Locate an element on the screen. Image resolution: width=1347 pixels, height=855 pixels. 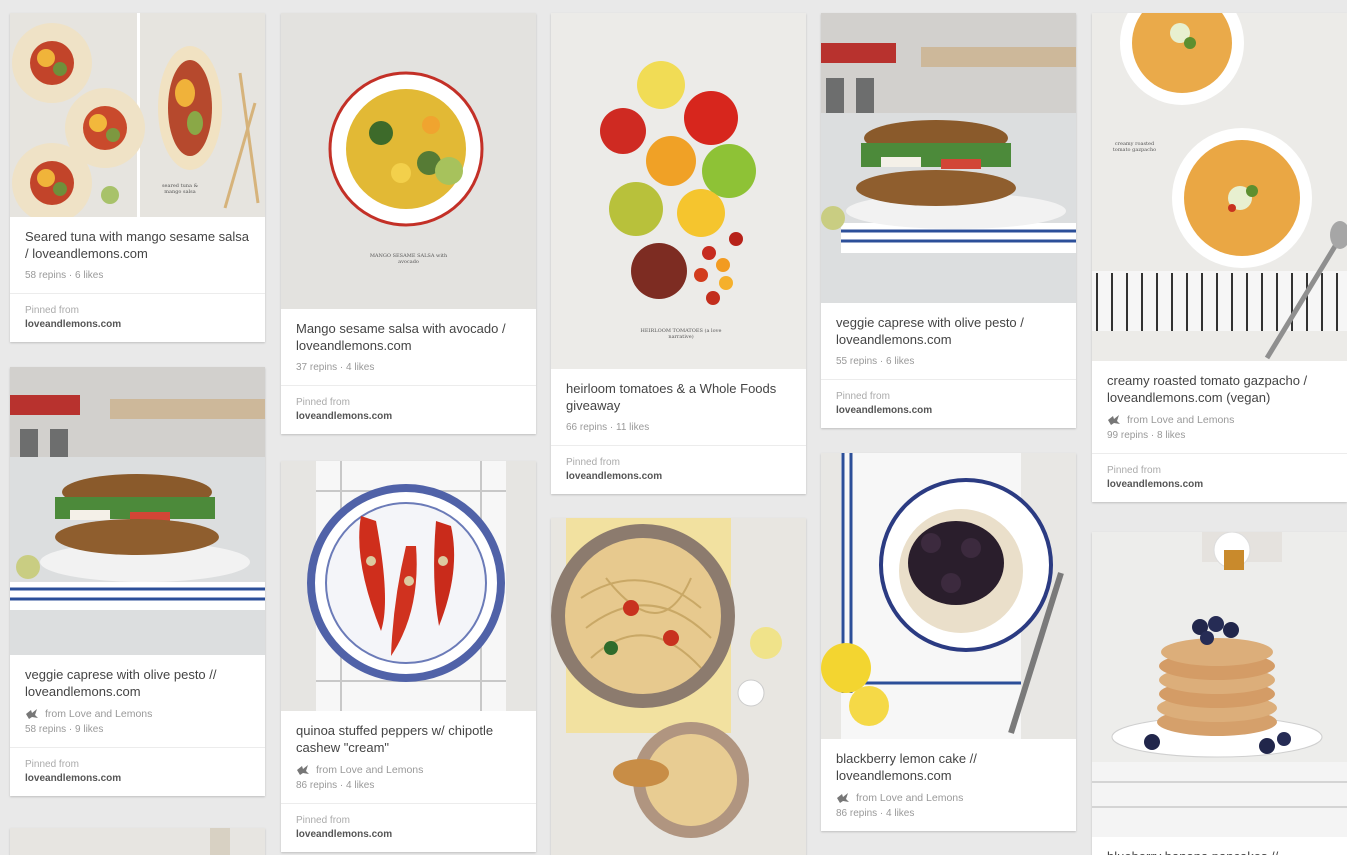
pin-image: MANGO SESAME SALSA with avocado is located at coordinates (408, 161).